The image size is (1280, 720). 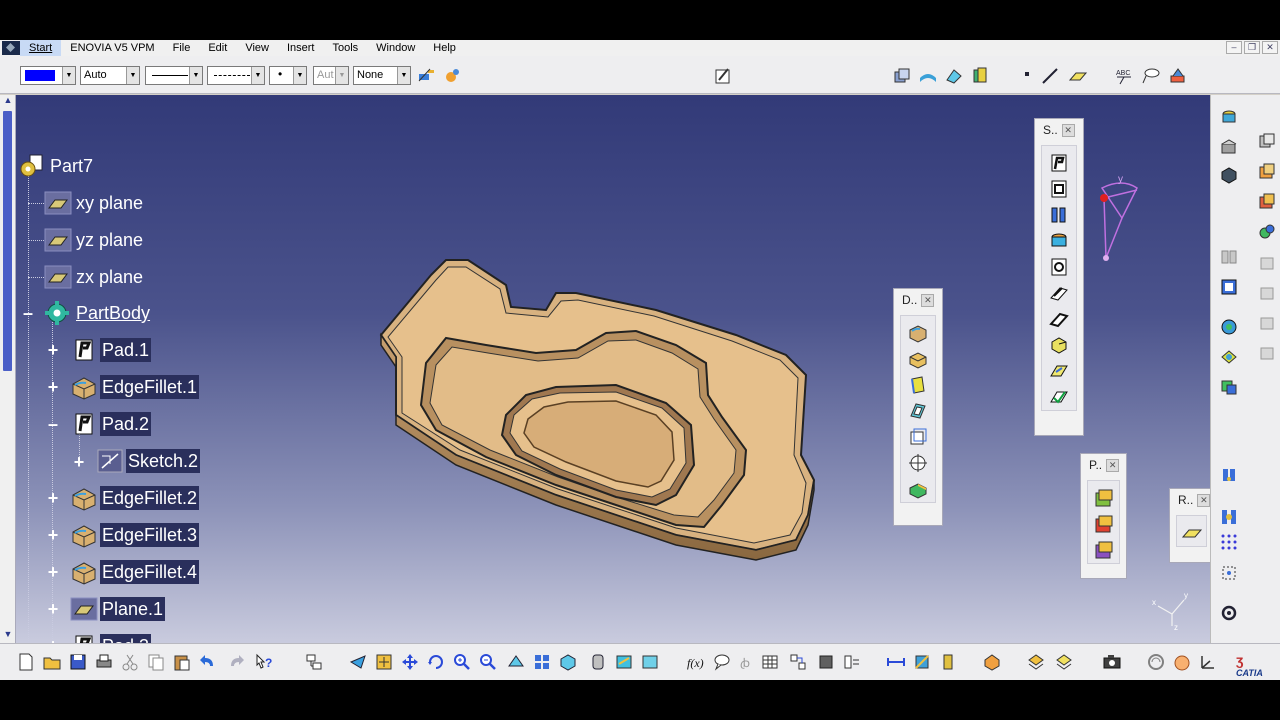 What do you see at coordinates (488, 662) in the screenshot?
I see `zoom-out-icon` at bounding box center [488, 662].